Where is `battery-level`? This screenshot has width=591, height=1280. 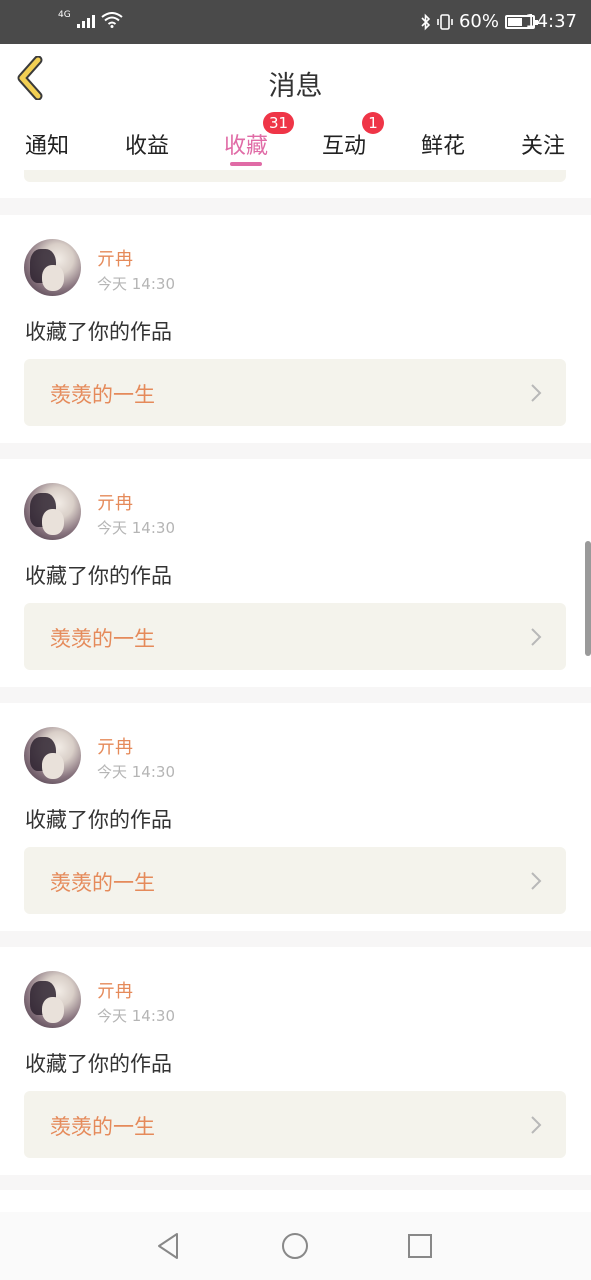
battery-level is located at coordinates (515, 21).